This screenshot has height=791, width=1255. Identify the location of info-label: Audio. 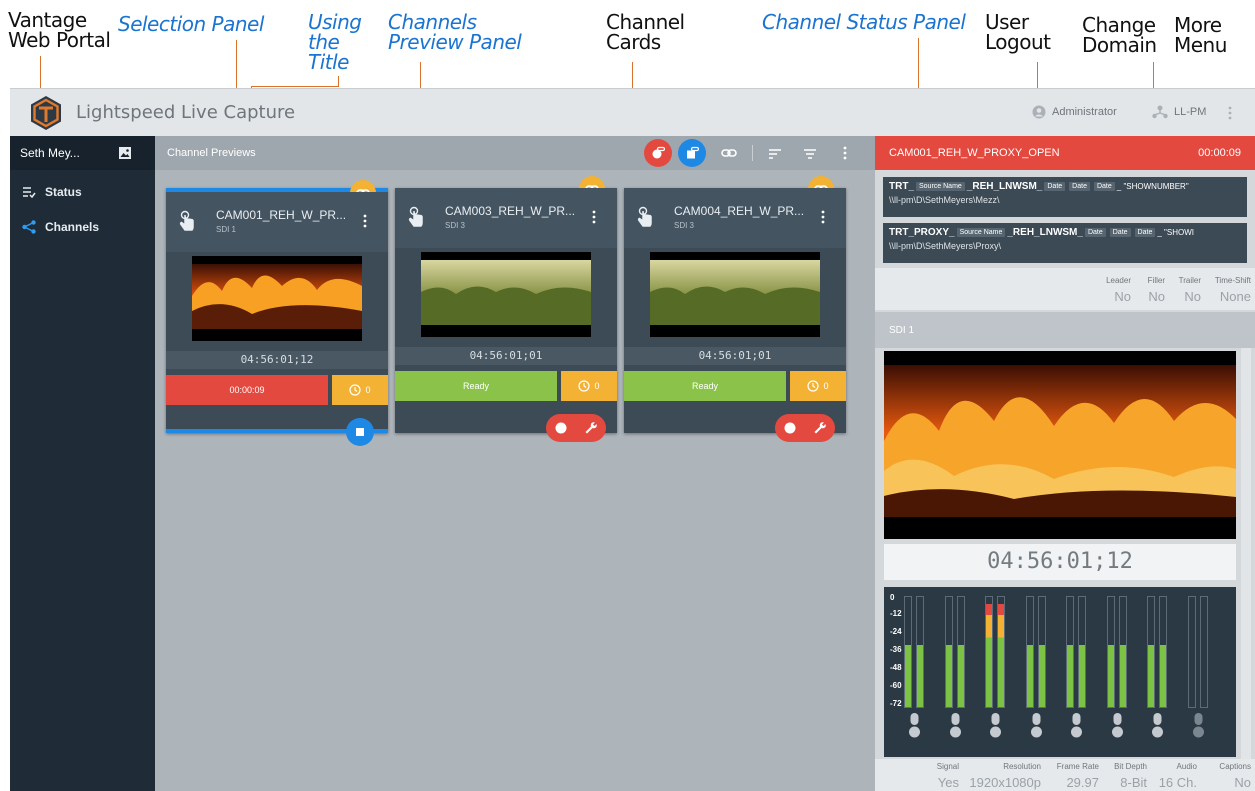
(1186, 766).